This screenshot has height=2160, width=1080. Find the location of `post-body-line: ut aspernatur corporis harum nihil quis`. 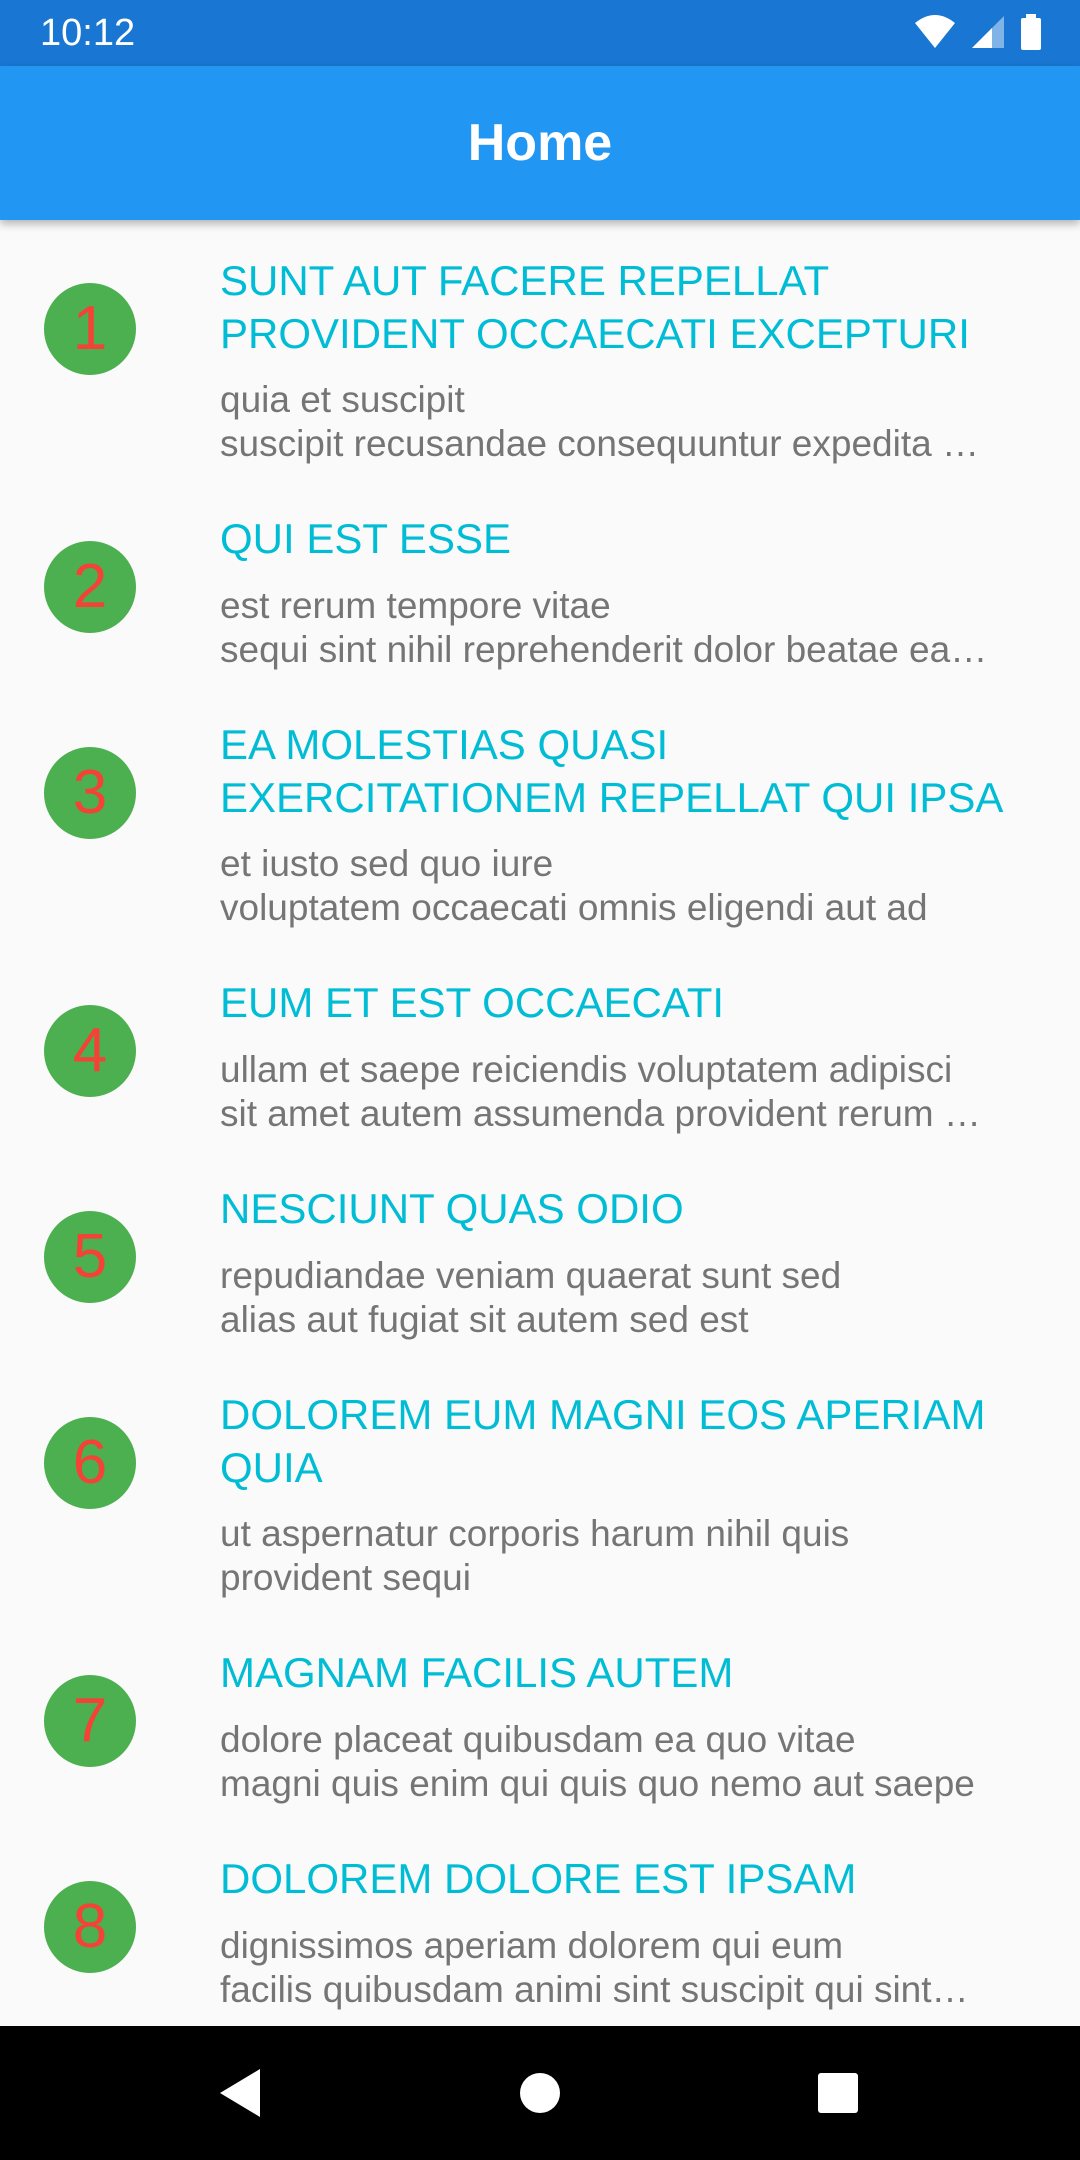

post-body-line: ut aspernatur corporis harum nihil quis is located at coordinates (535, 1533).